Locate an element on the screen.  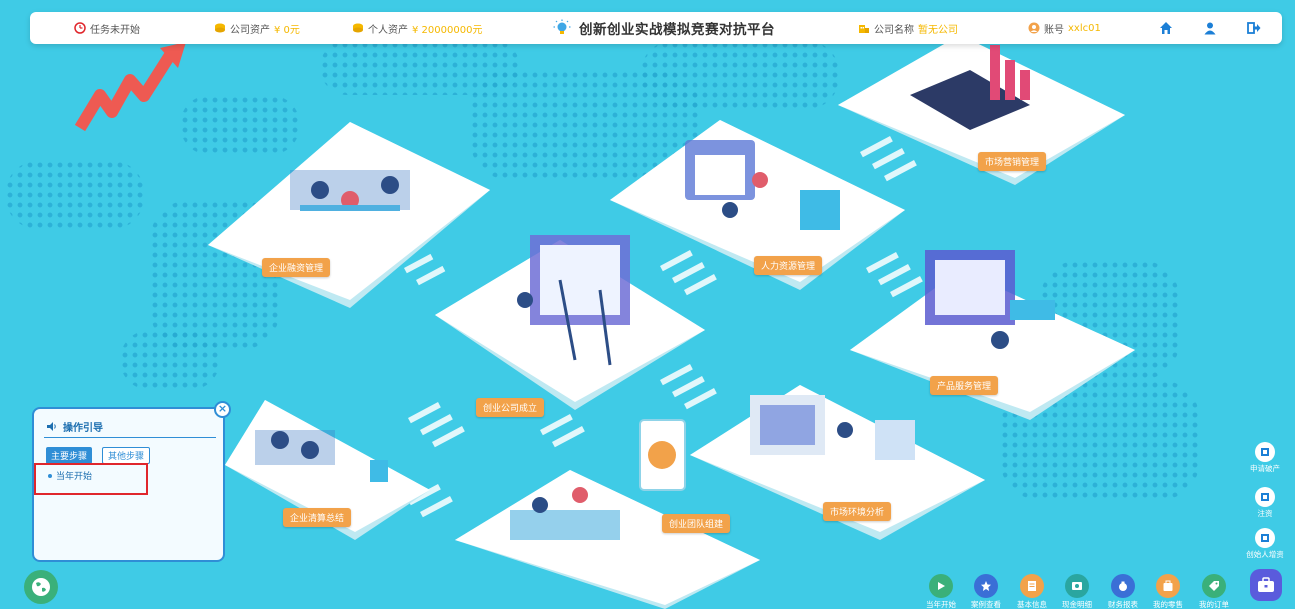
capital-injection-button: 注资 is located at coordinates (1265, 503).